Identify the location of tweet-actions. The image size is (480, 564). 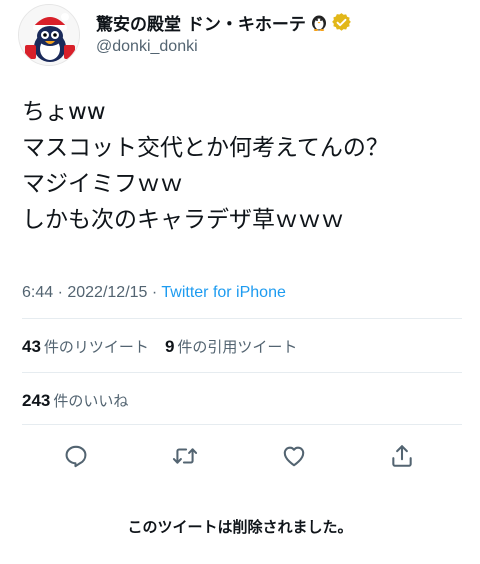
(242, 456).